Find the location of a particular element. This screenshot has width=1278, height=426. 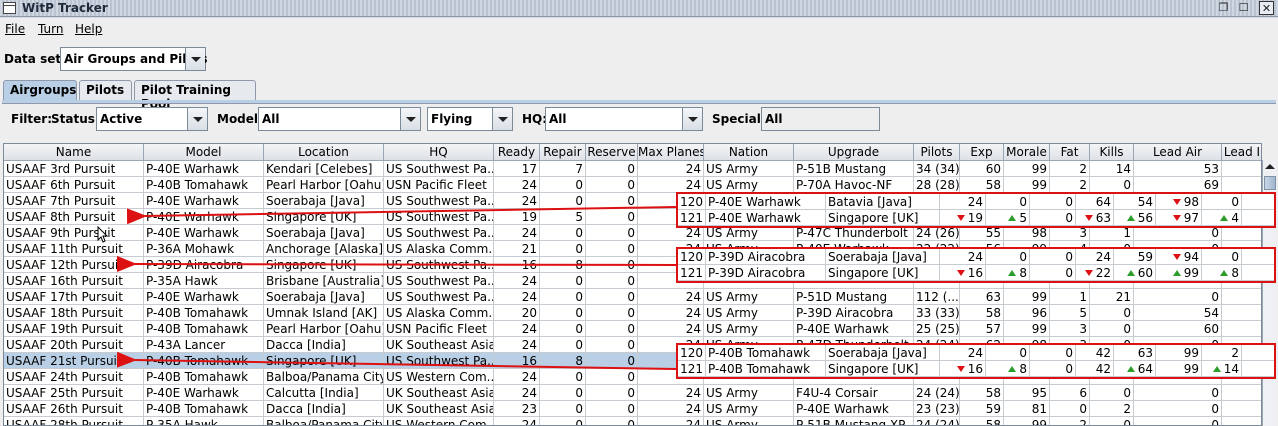

comparison-cell: 16 is located at coordinates (963, 273).